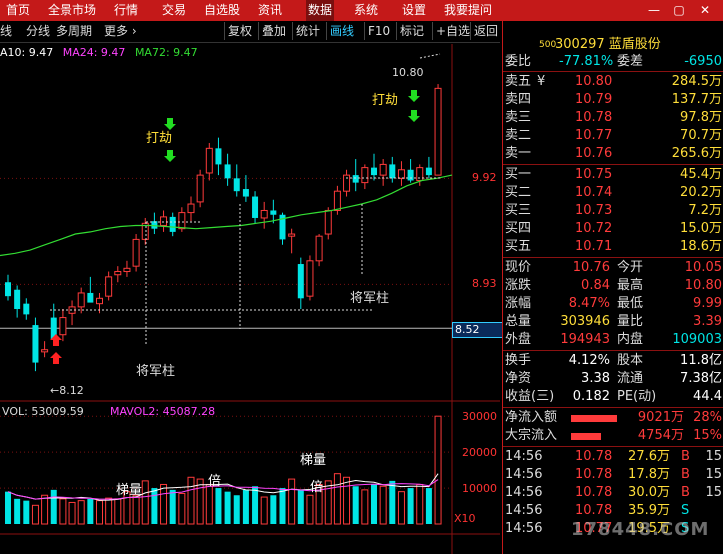 The height and width of the screenshot is (554, 723). Describe the element at coordinates (649, 492) in the screenshot. I see `tick-volume: 30.0万` at that location.